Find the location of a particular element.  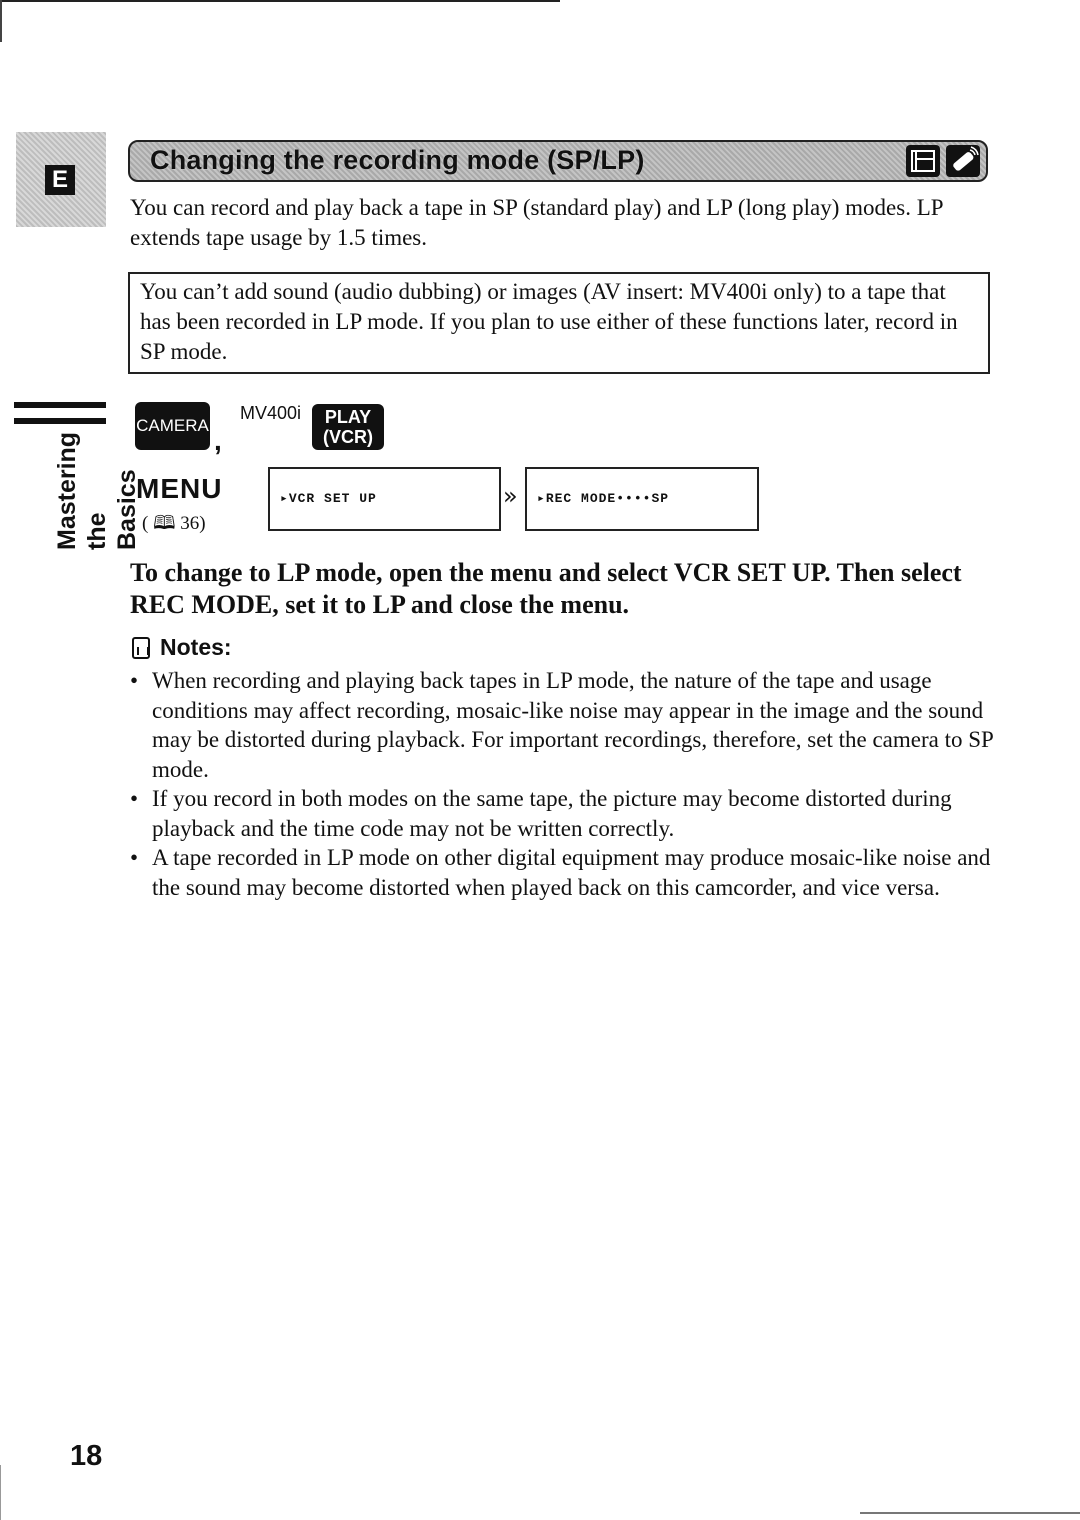

notes-icon is located at coordinates (141, 648).